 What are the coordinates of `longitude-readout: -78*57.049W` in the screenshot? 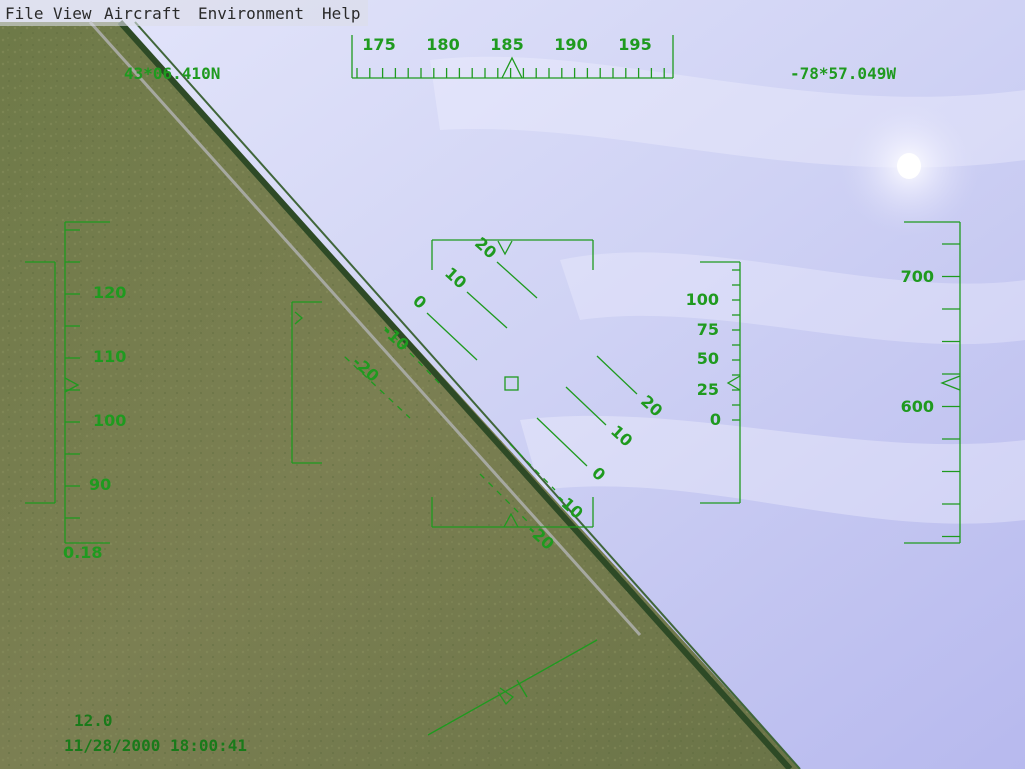 It's located at (843, 73).